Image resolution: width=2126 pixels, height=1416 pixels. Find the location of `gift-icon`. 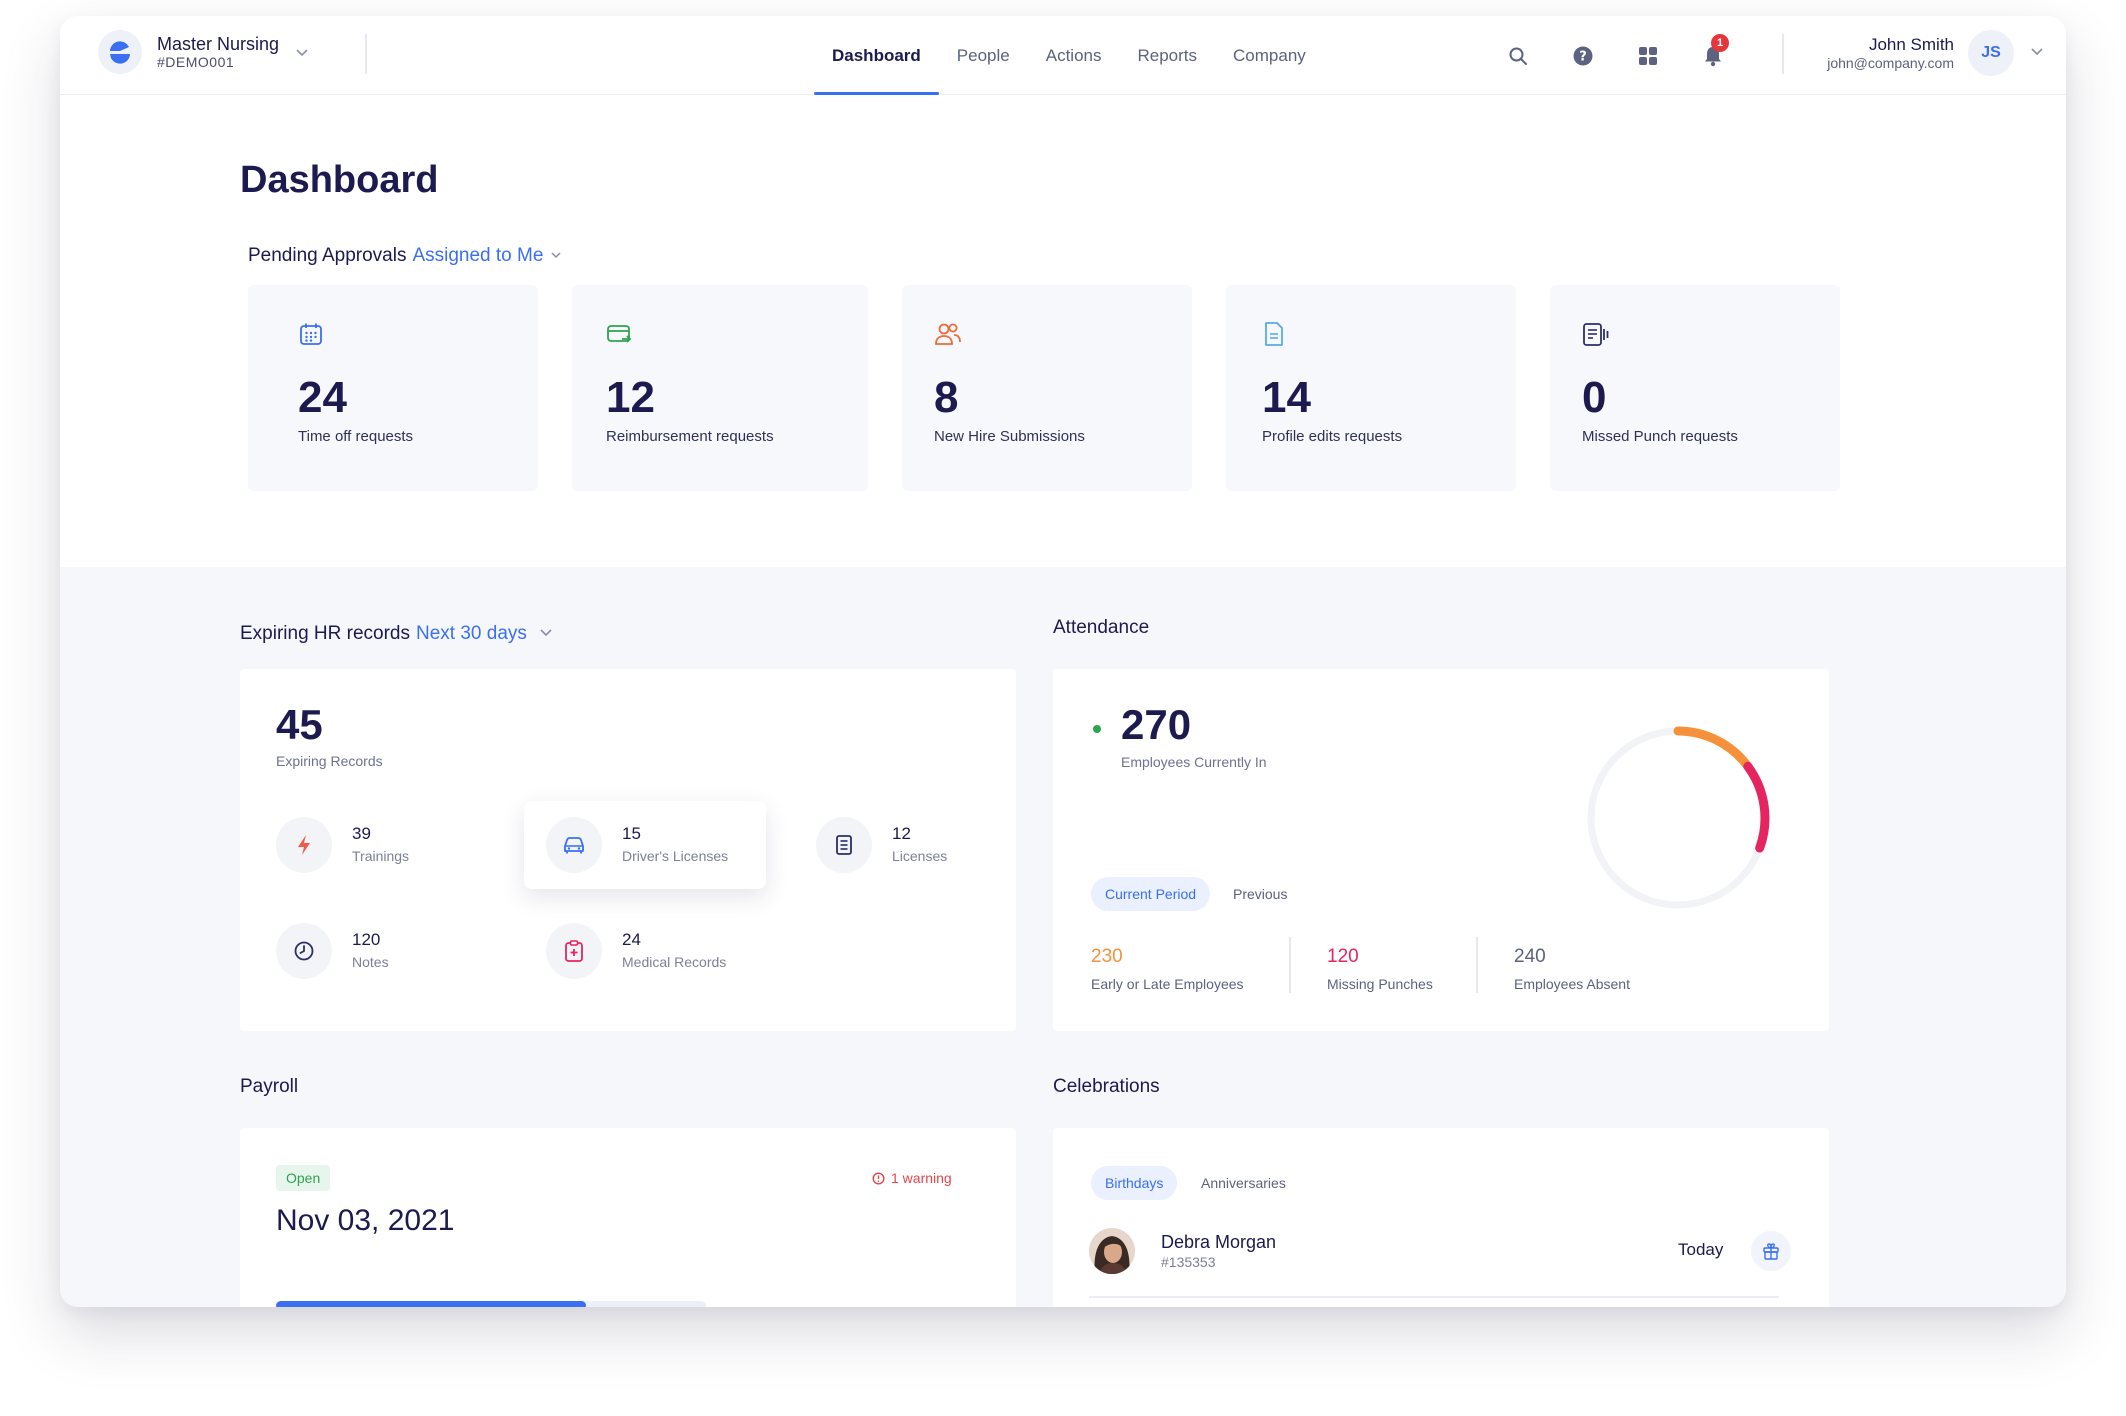

gift-icon is located at coordinates (1771, 1251).